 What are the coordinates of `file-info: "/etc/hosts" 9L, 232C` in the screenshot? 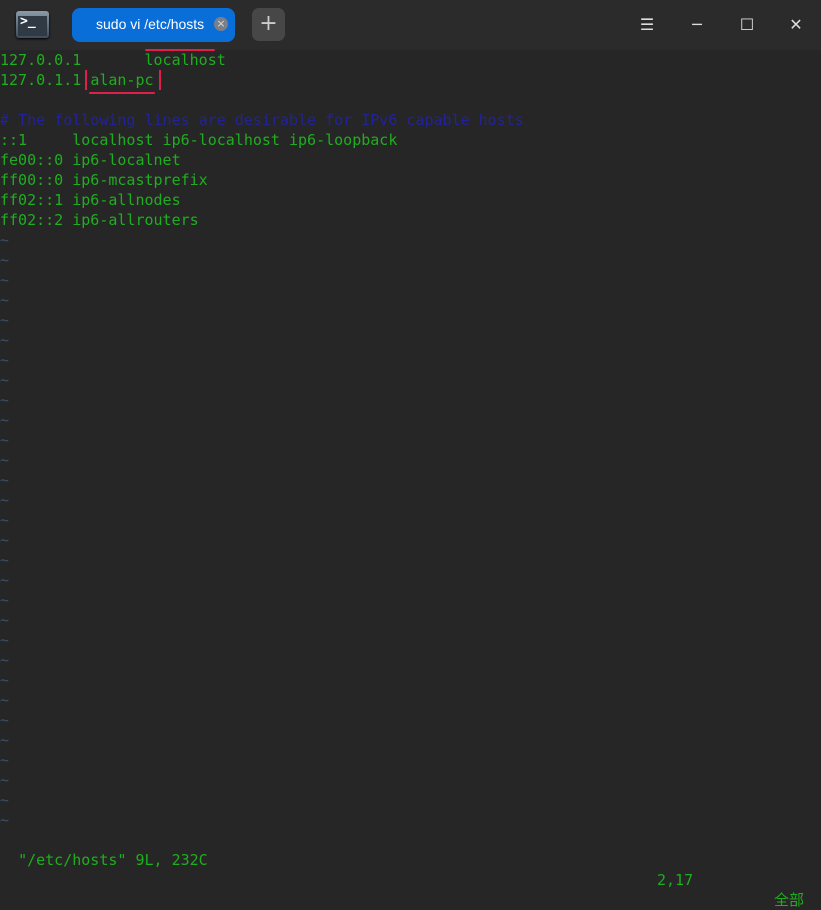 It's located at (113, 860).